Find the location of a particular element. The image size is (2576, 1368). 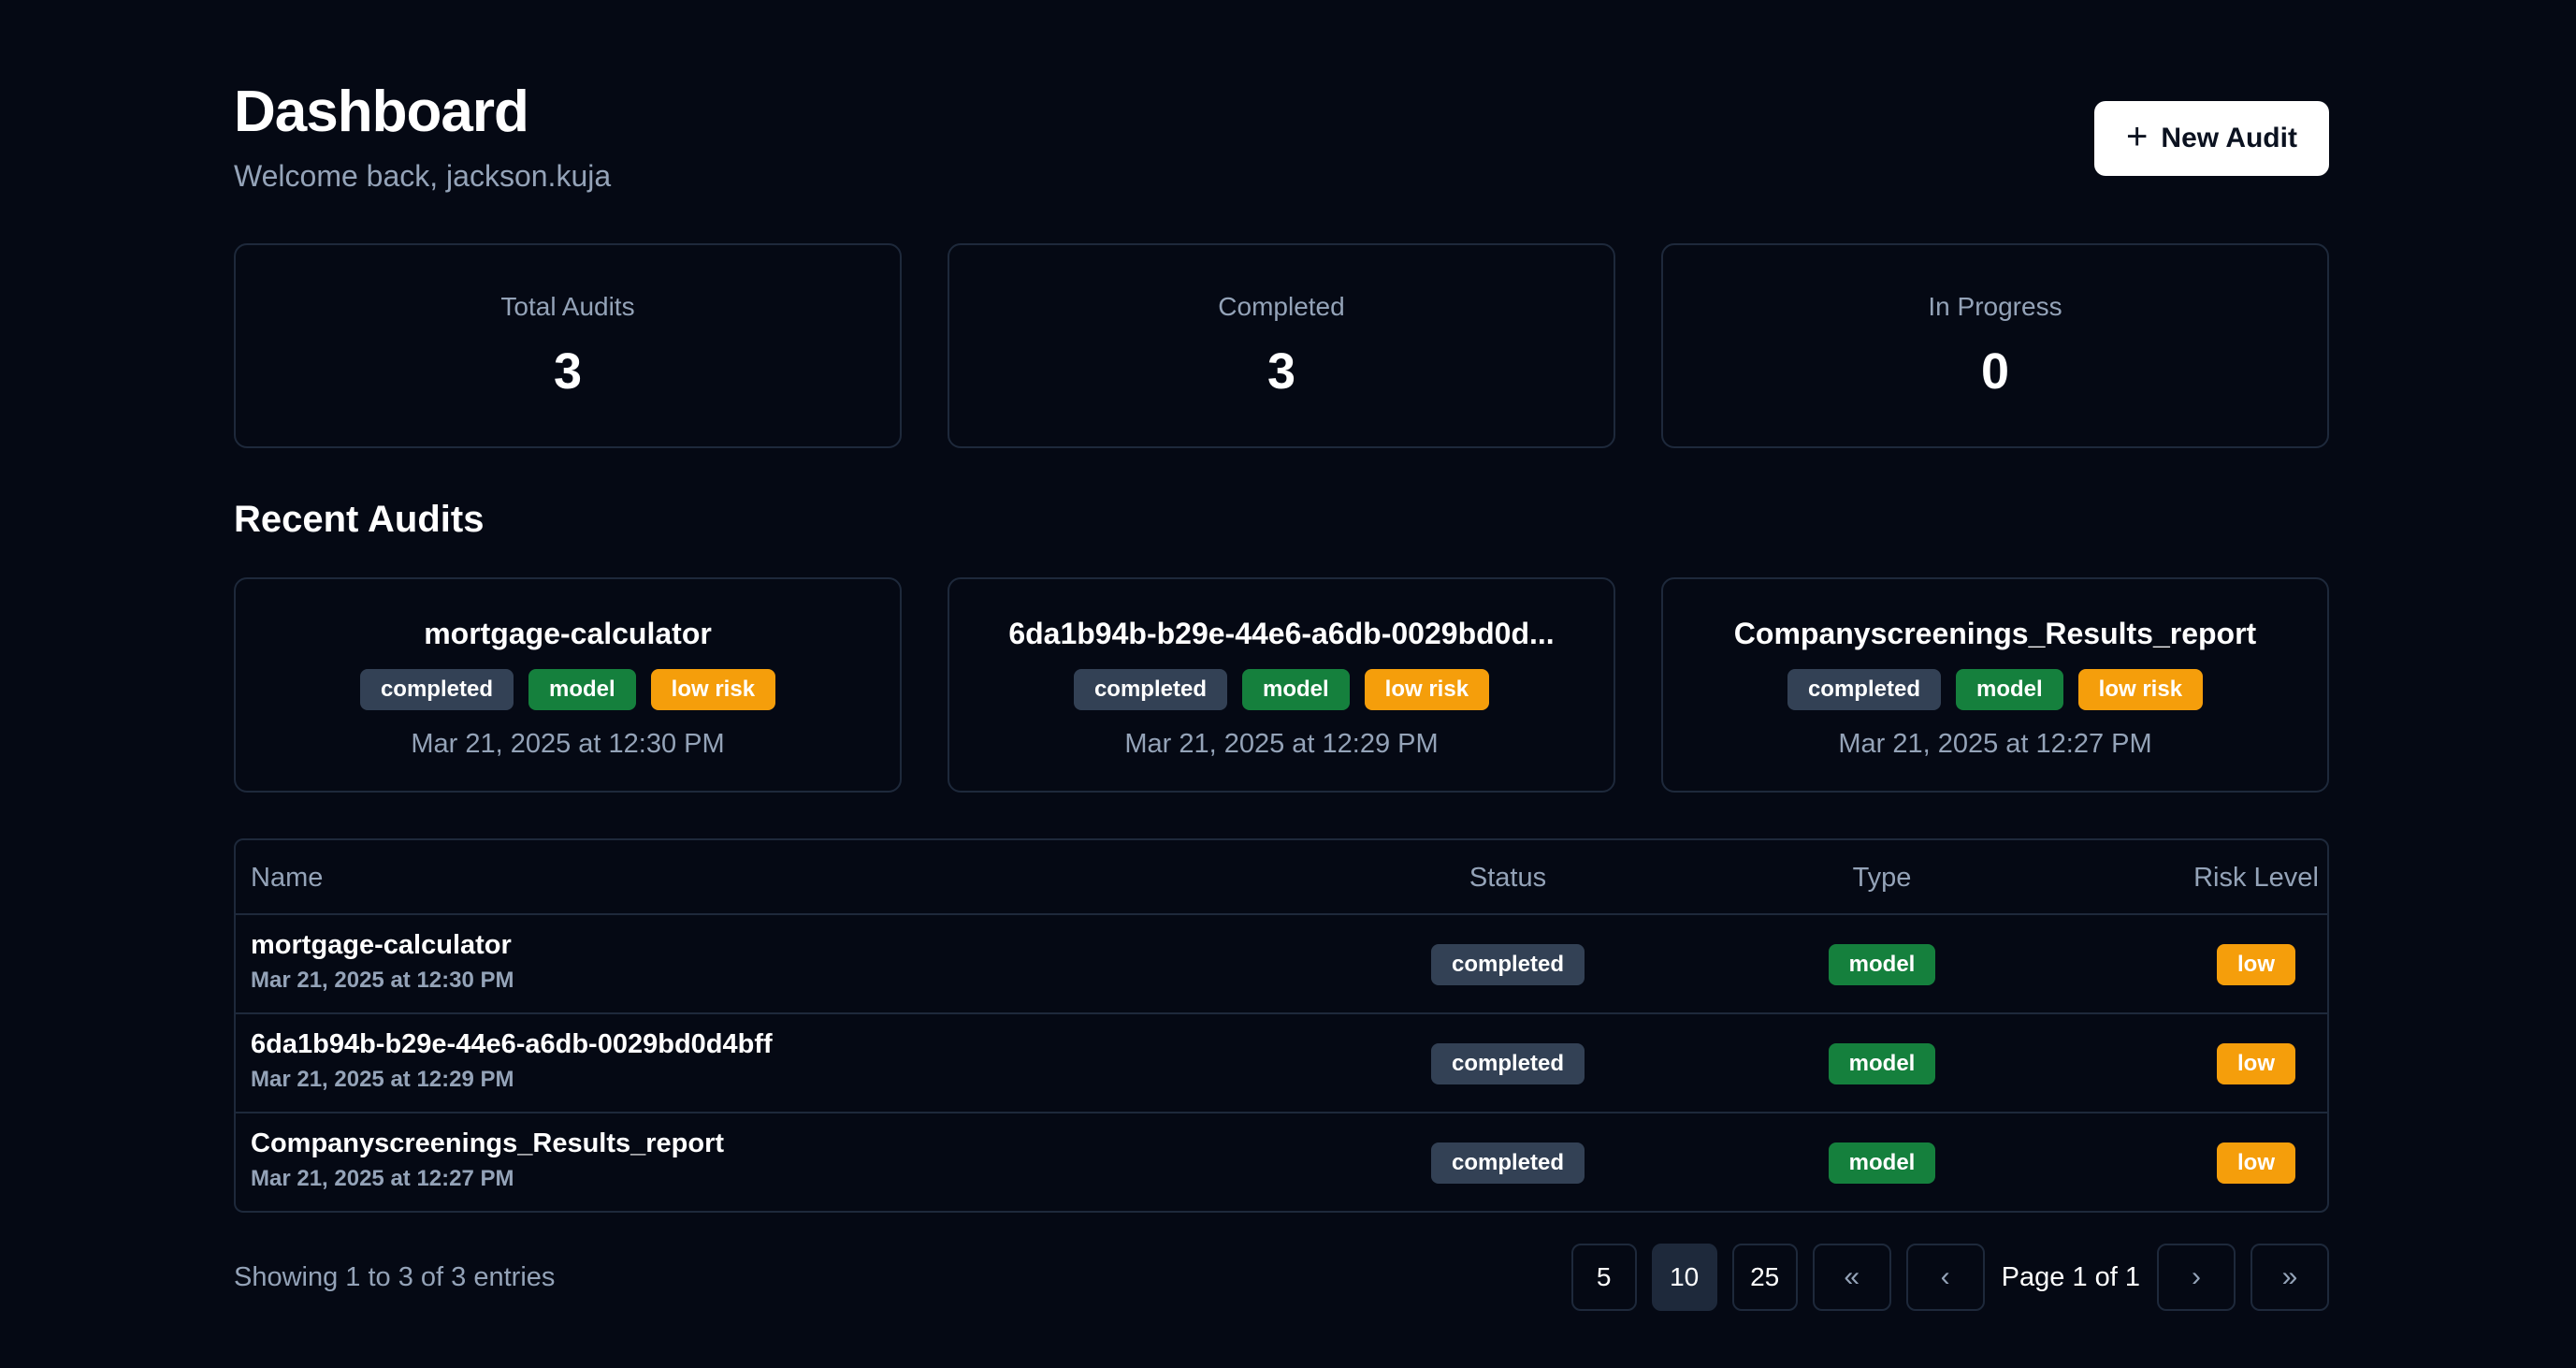

page-size-25-button: 25 is located at coordinates (1764, 1277).